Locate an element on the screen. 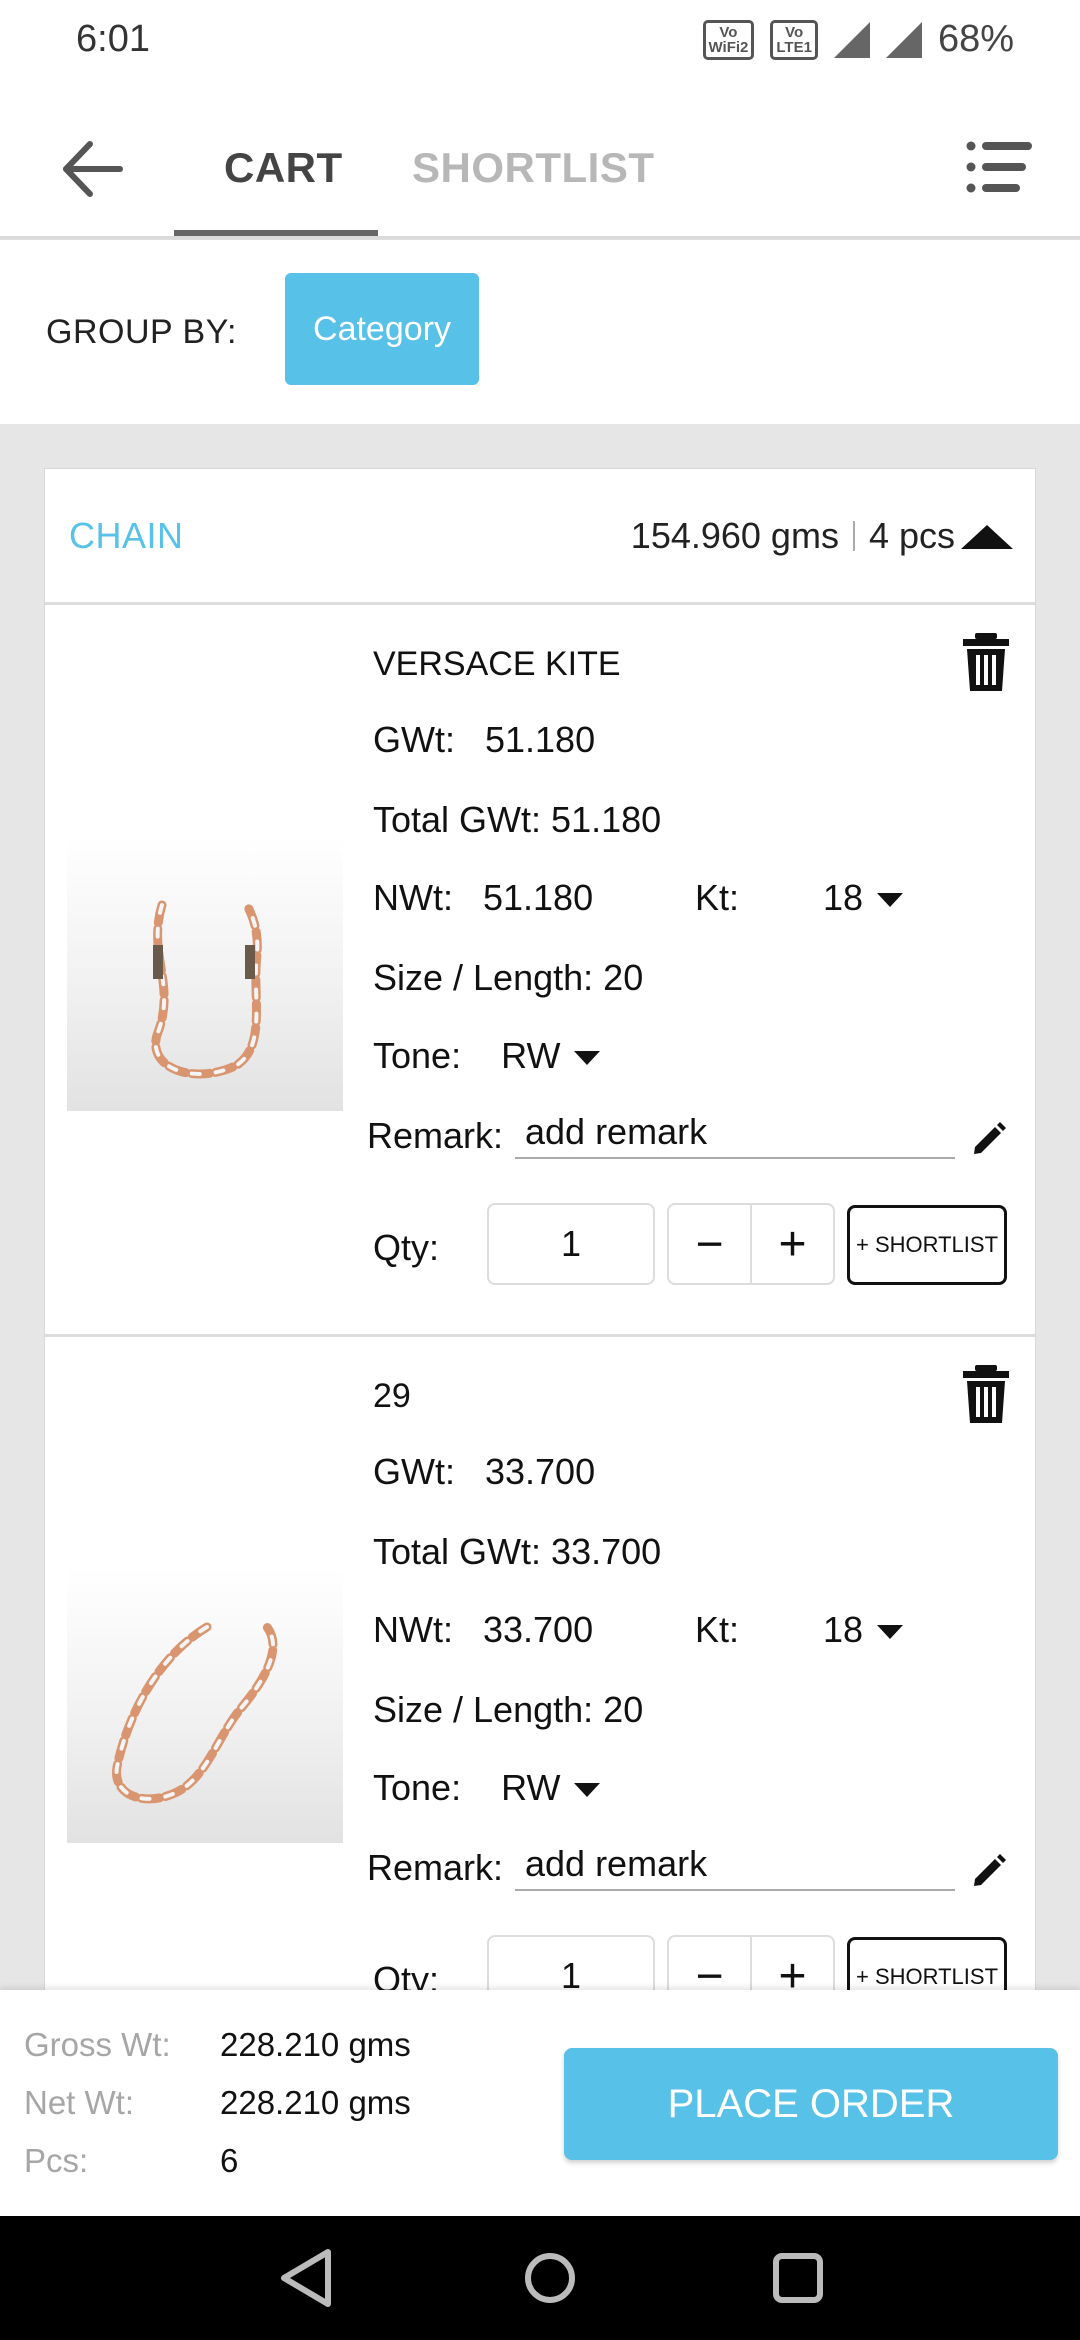 This screenshot has height=2340, width=1080. item-name: 29 is located at coordinates (392, 1396).